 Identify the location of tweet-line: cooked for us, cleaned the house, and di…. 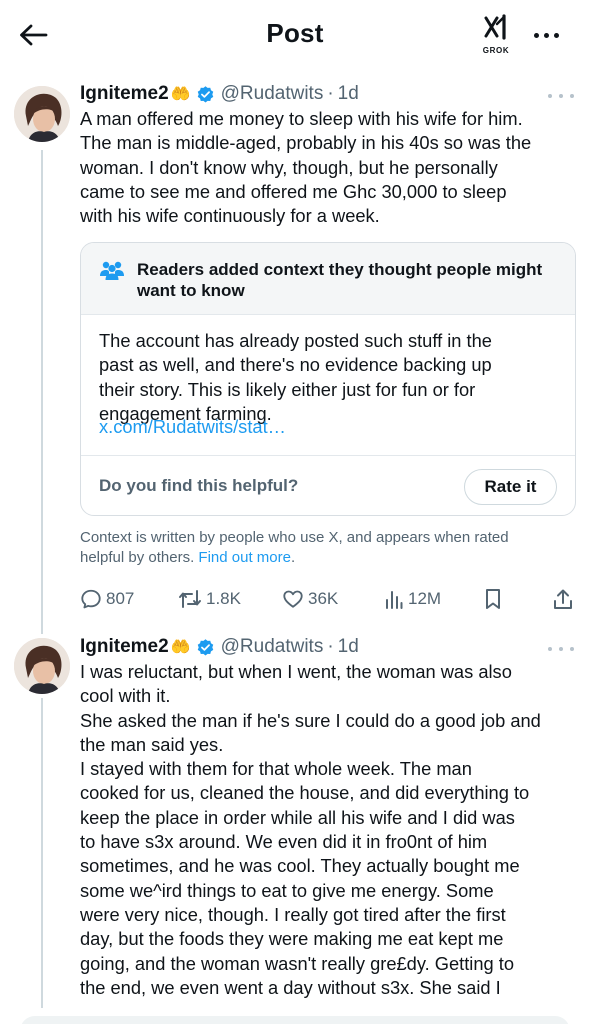
(305, 793).